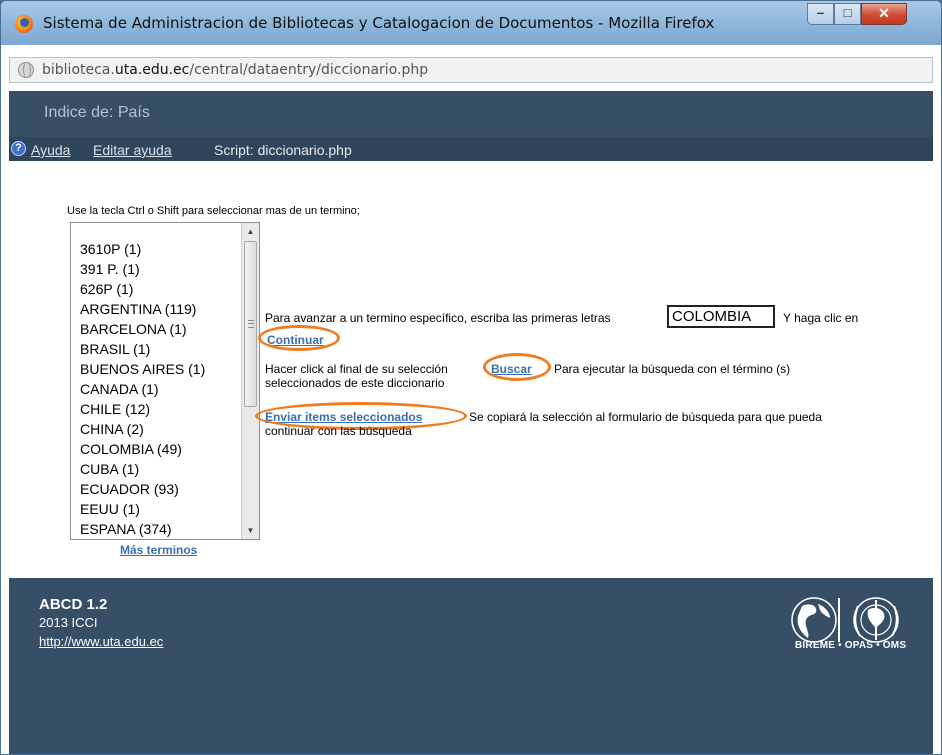 The height and width of the screenshot is (755, 942). I want to click on help-icon: ?, so click(18, 148).